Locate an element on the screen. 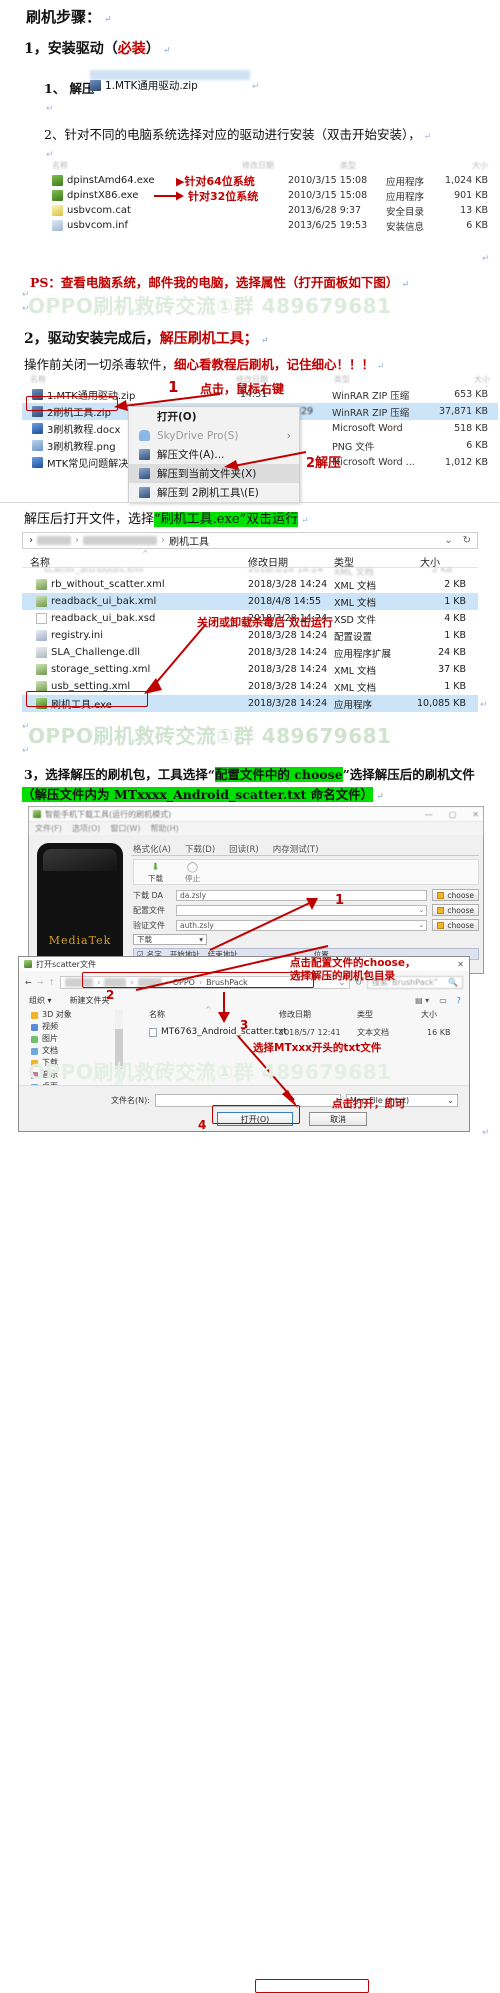  dialog-buttons: 打开(O) 取消 is located at coordinates (292, 1119).